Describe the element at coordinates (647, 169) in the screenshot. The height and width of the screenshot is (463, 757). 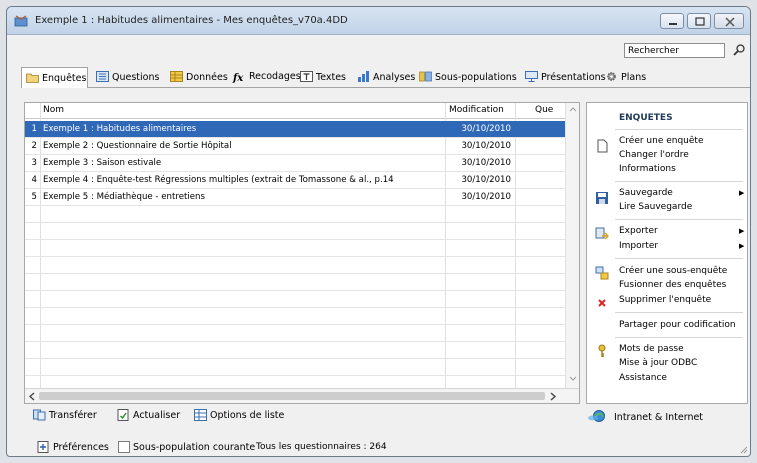
I see `menu-informations: Informations` at that location.